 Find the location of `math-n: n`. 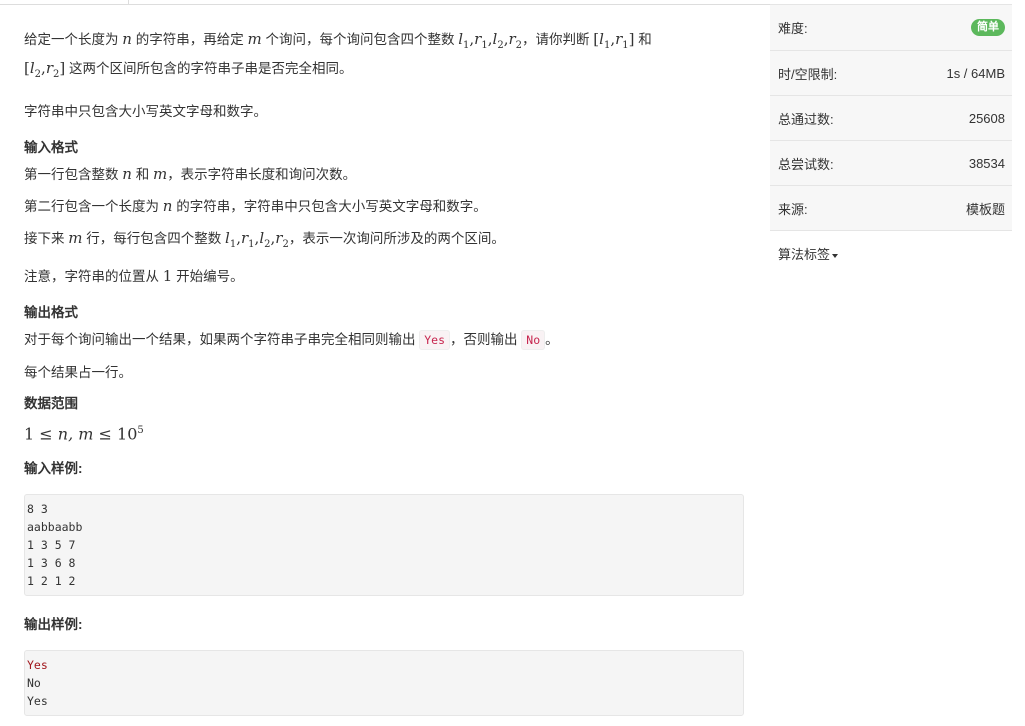

math-n: n is located at coordinates (127, 39).